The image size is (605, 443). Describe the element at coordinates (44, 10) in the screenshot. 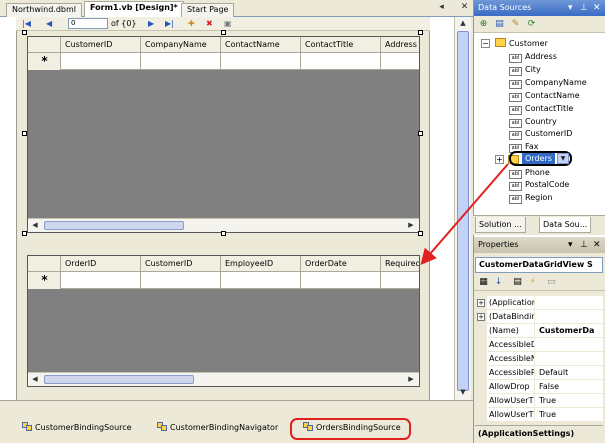

I see `tab-northwind-dbml: Northwind.dbml` at that location.